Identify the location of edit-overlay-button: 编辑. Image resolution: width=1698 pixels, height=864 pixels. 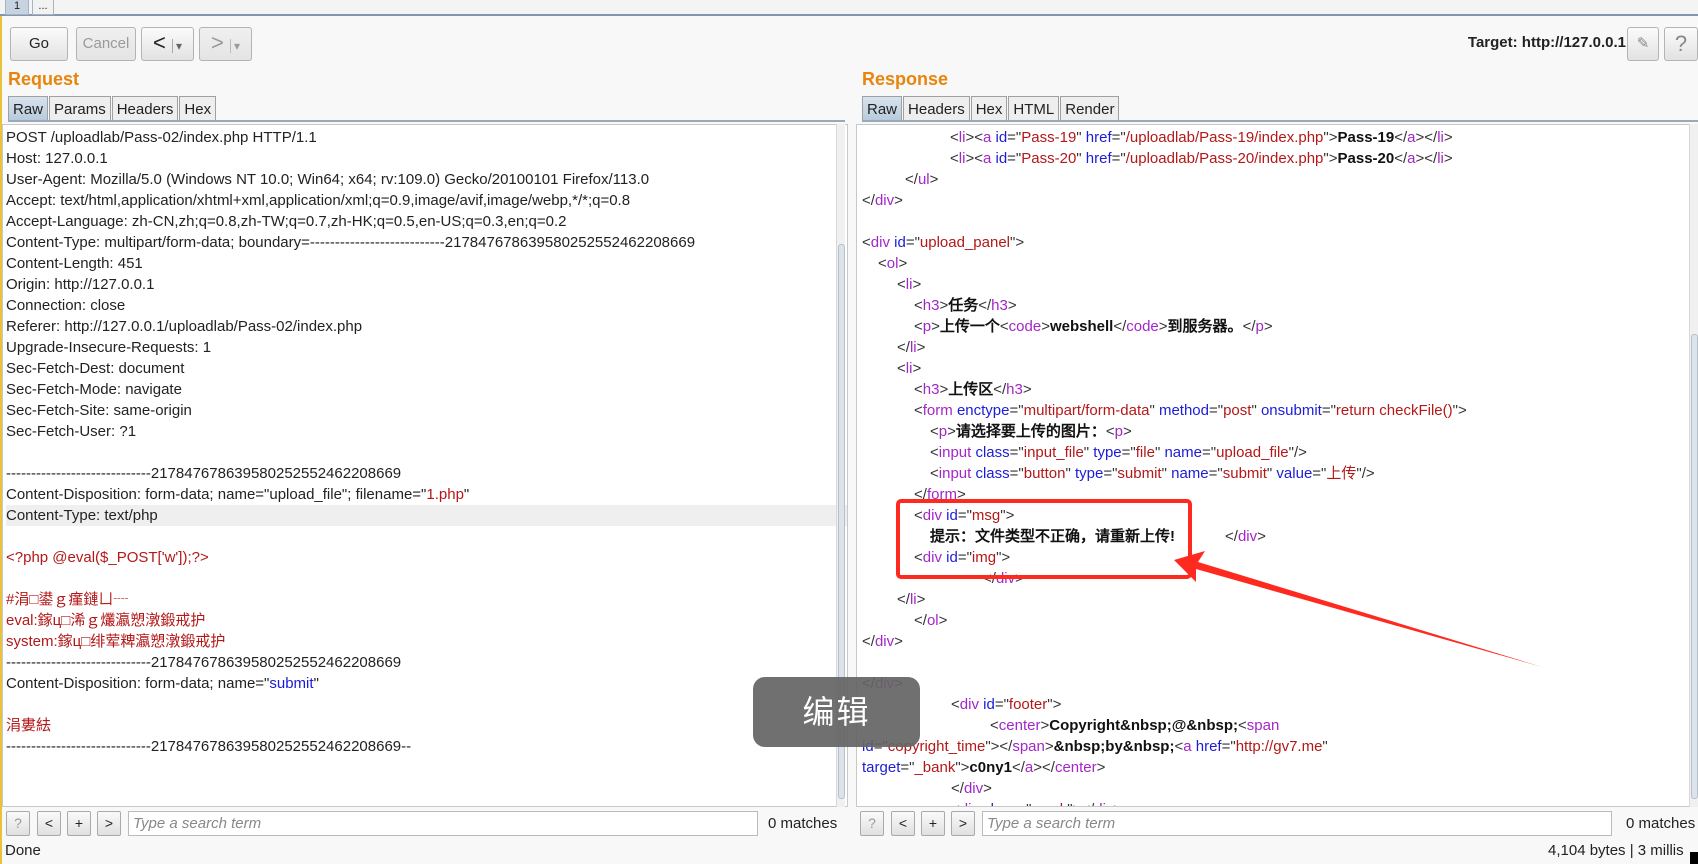
(836, 712).